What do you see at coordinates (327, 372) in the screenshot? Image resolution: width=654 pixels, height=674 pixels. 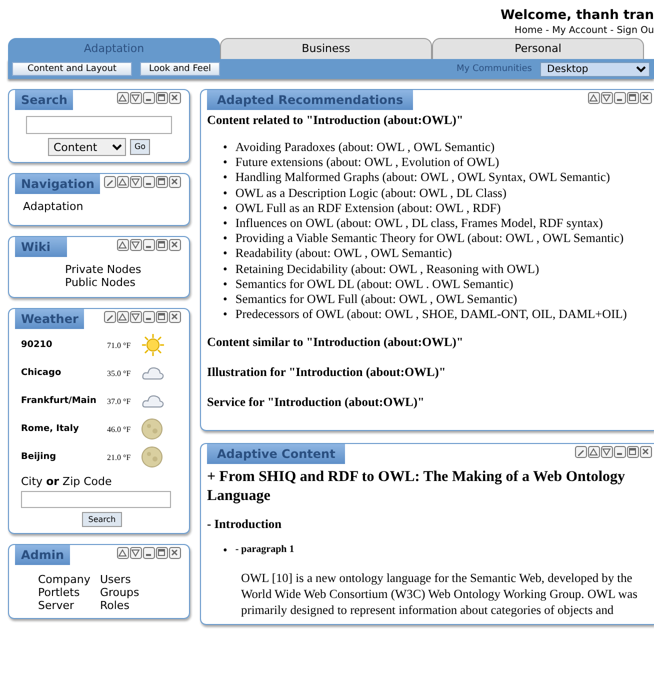 I see `section-heading: Illustration for "Introduction (about:OWL)"` at bounding box center [327, 372].